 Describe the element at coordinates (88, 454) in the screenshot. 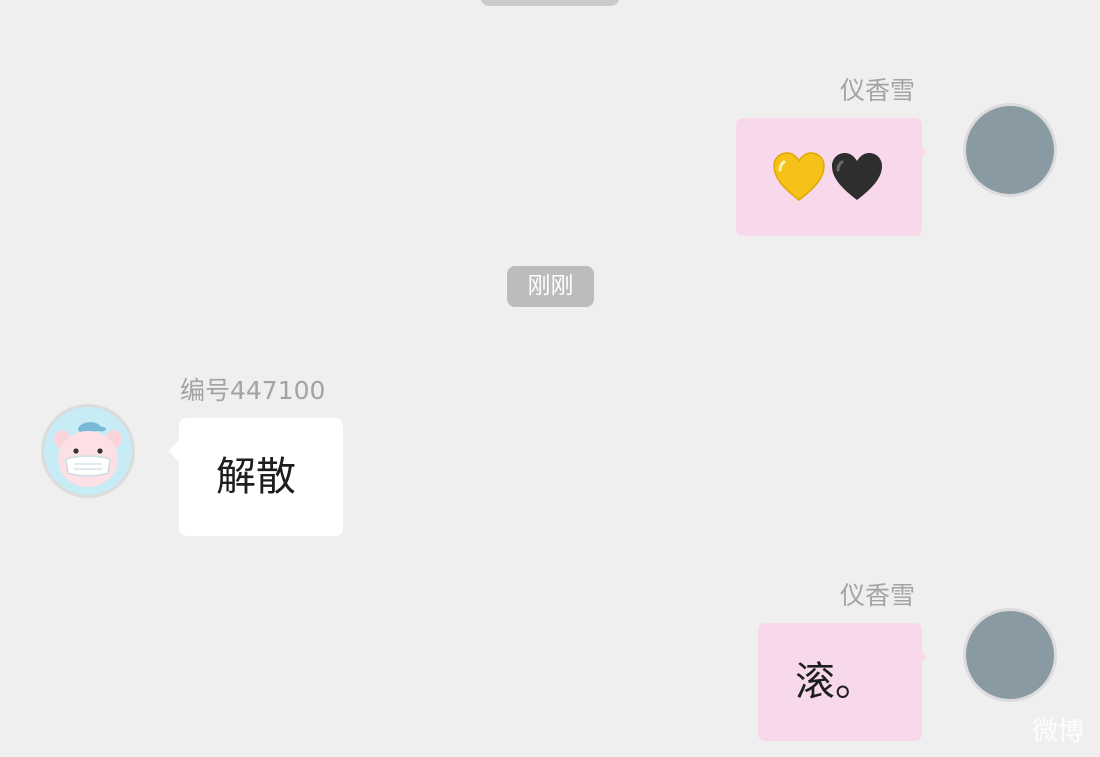

I see `pig-icon` at that location.